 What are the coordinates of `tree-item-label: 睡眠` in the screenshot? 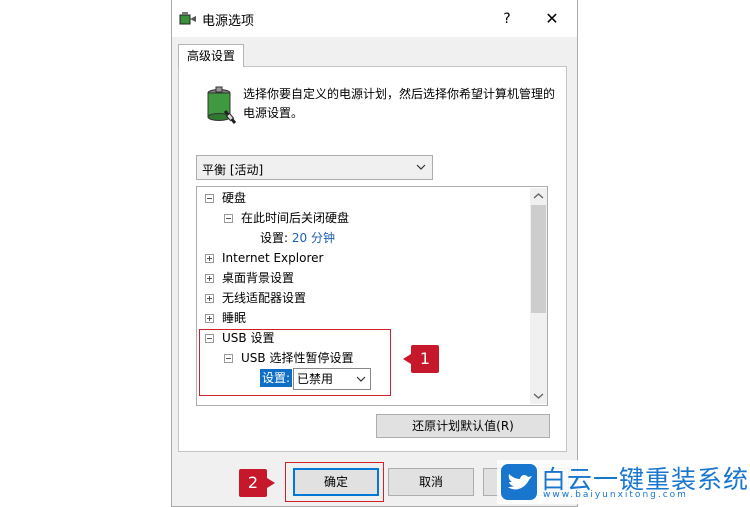 It's located at (234, 318).